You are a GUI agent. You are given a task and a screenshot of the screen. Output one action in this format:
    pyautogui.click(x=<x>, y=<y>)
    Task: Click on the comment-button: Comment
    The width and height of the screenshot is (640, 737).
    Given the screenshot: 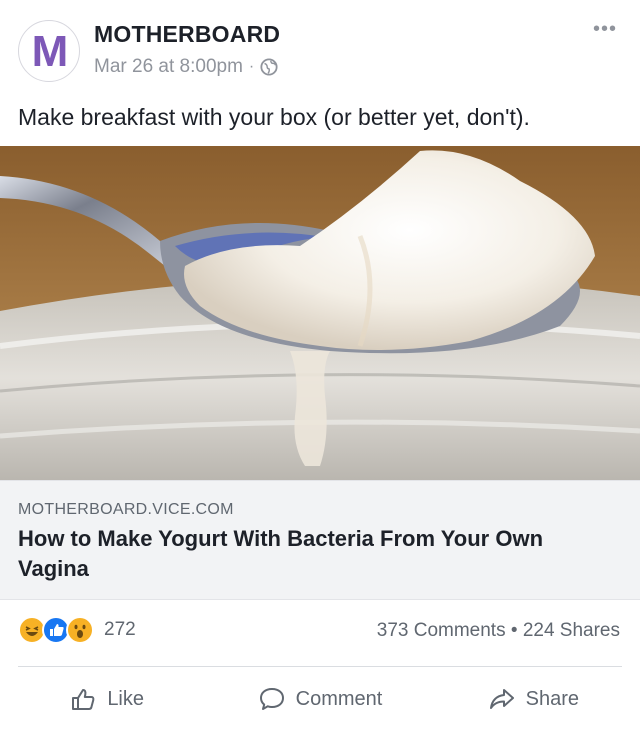 What is the action you would take?
    pyautogui.click(x=319, y=699)
    